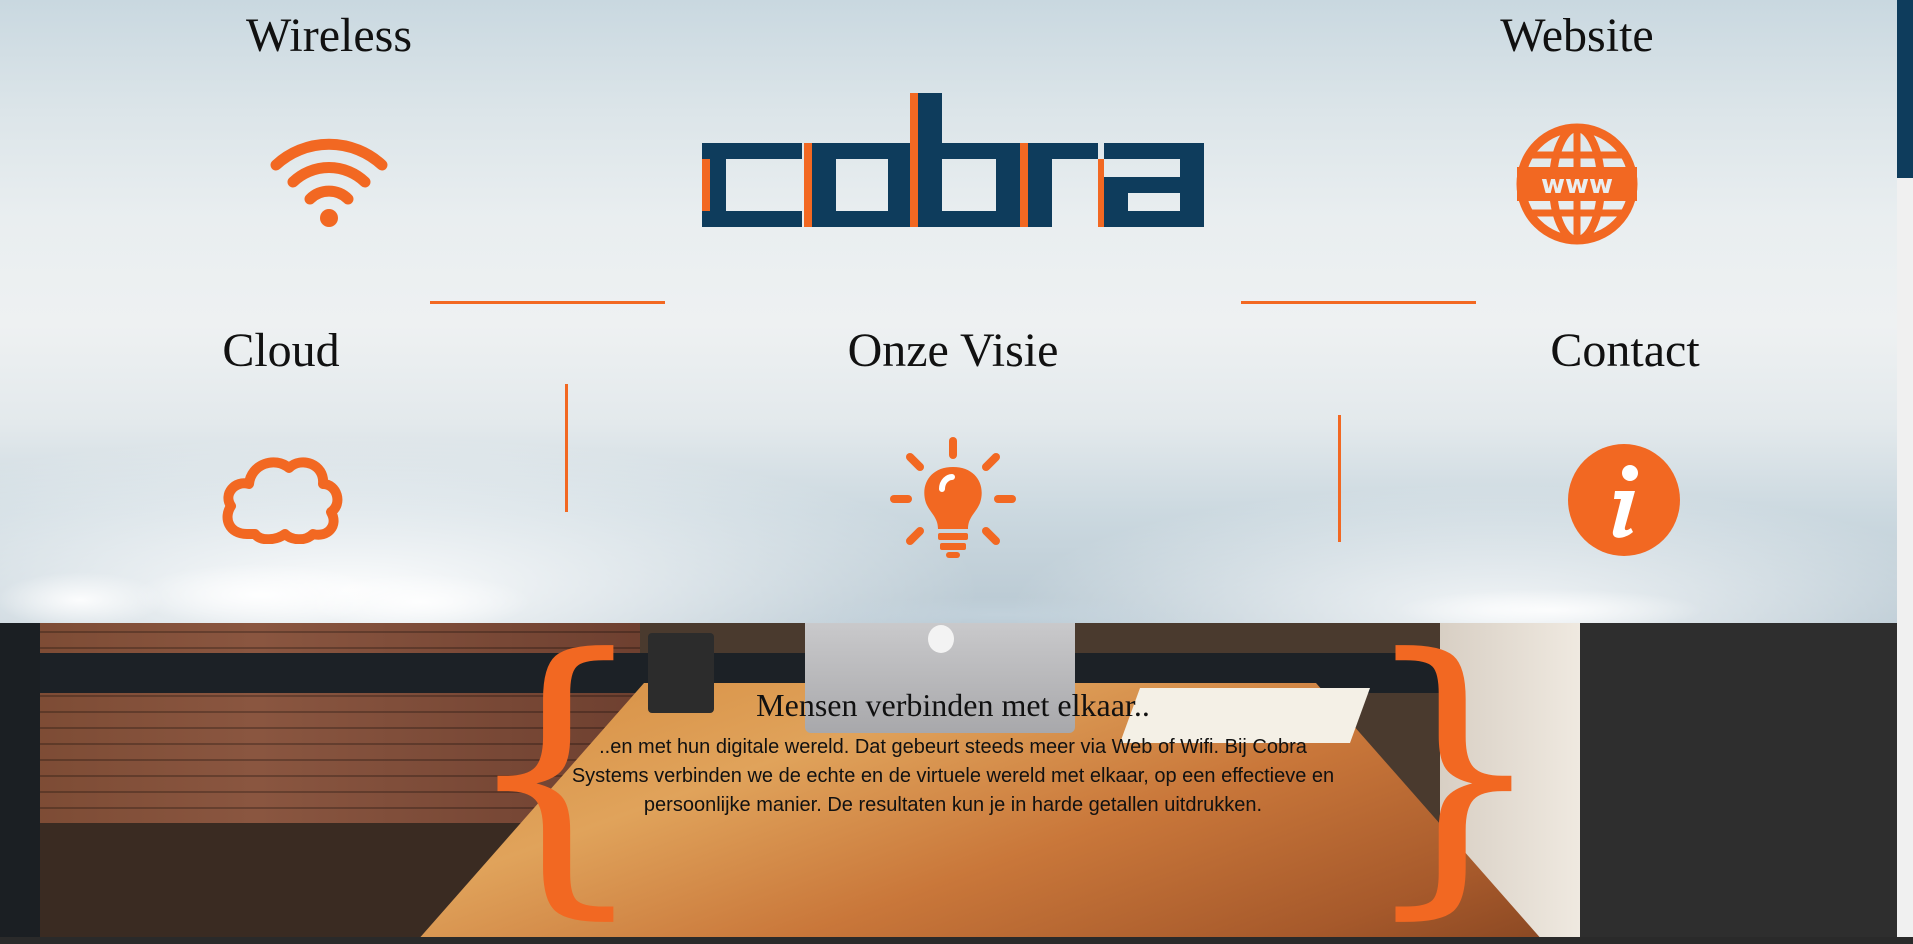 This screenshot has height=944, width=1913. Describe the element at coordinates (281, 497) in the screenshot. I see `cloud-icon` at that location.